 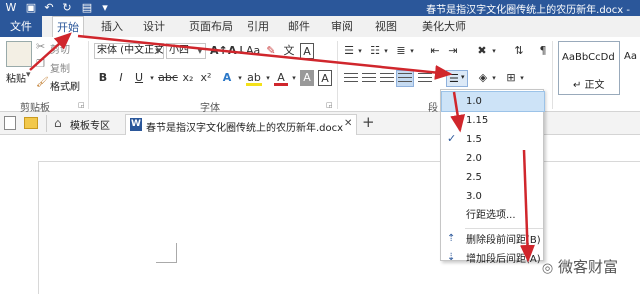 I want to click on arrow-to-menu-option, so click(x=458, y=112).